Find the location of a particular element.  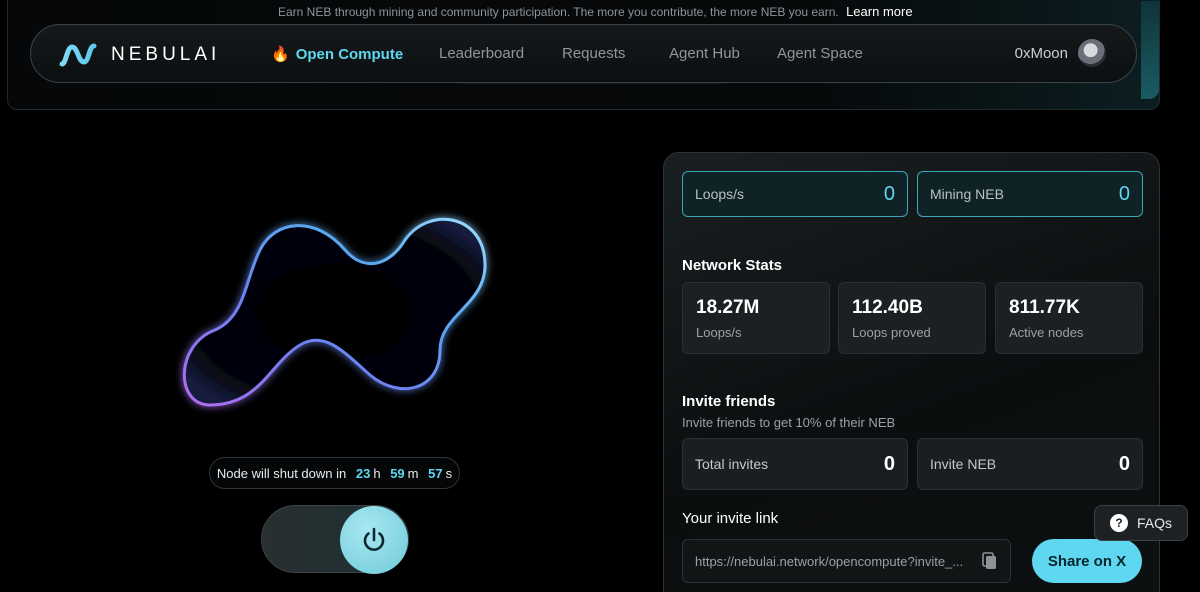

toggle-knob is located at coordinates (374, 540).